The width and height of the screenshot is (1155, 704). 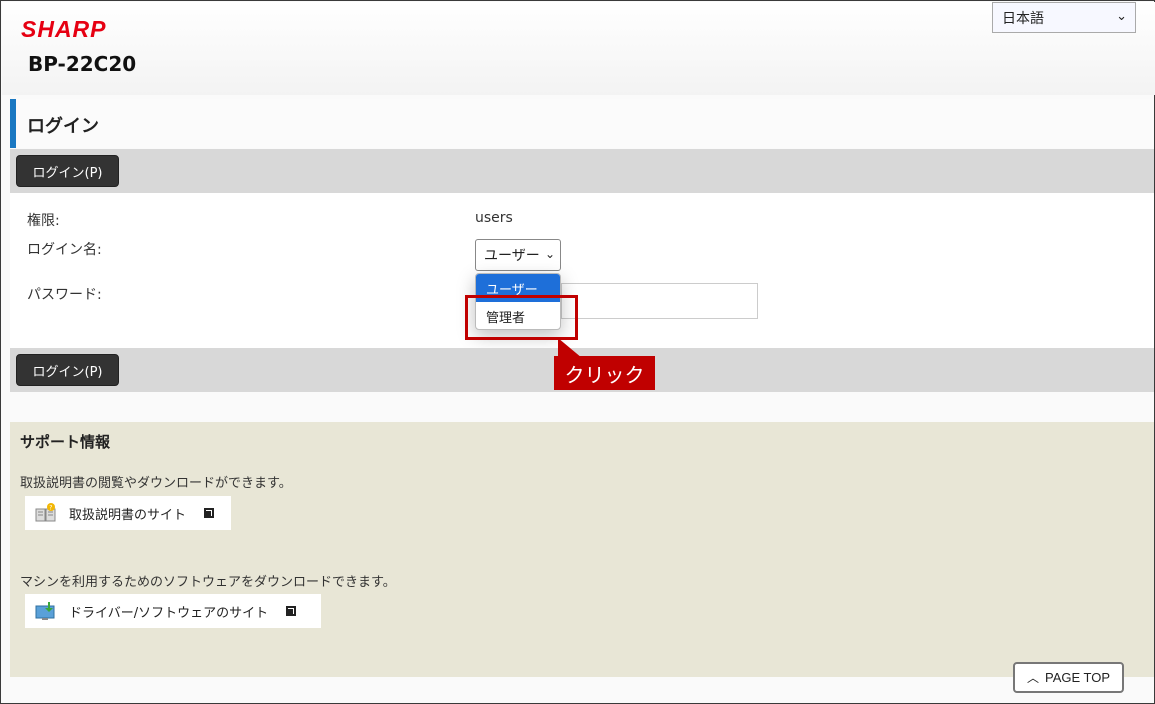 I want to click on page-top-button: ︿ PAGE TOP, so click(x=1068, y=677).